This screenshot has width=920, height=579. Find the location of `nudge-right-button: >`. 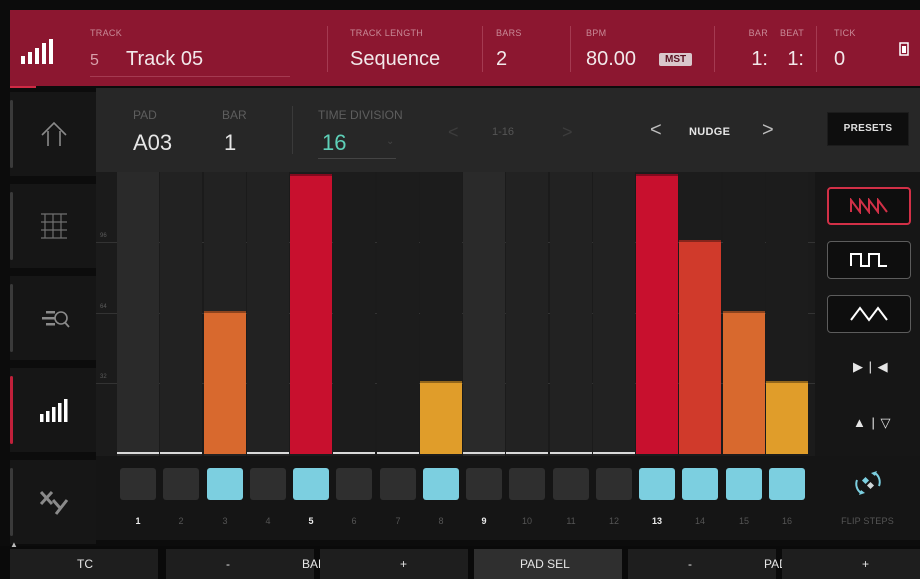

nudge-right-button: > is located at coordinates (768, 130).